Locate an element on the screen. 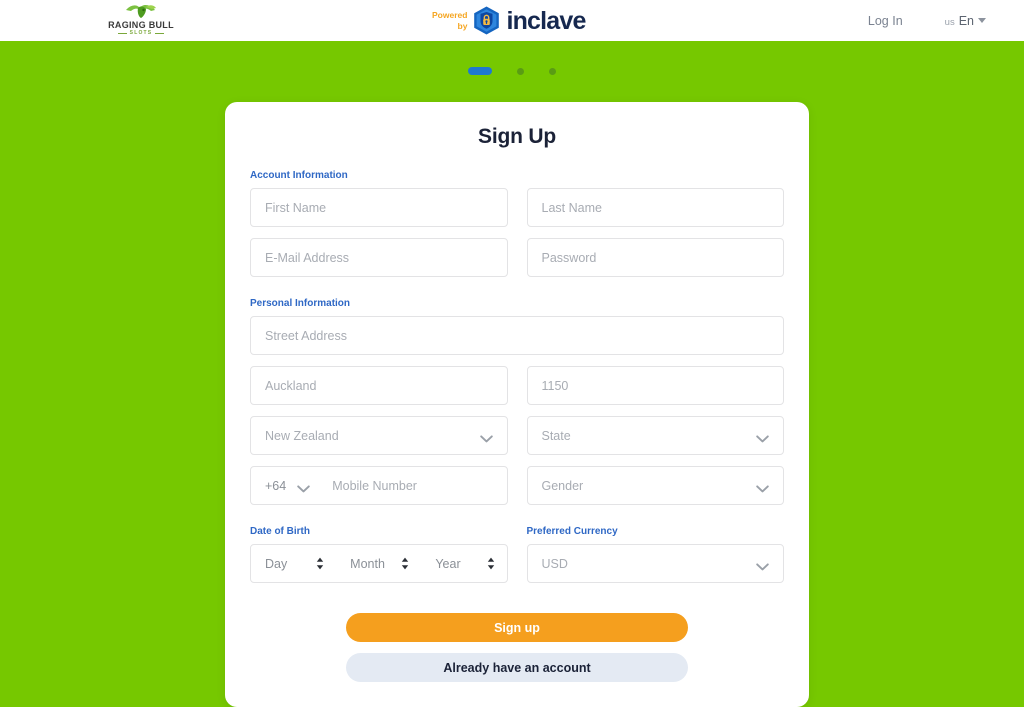 The image size is (1024, 707). section-preferred-currency: Preferred Currency is located at coordinates (572, 531).